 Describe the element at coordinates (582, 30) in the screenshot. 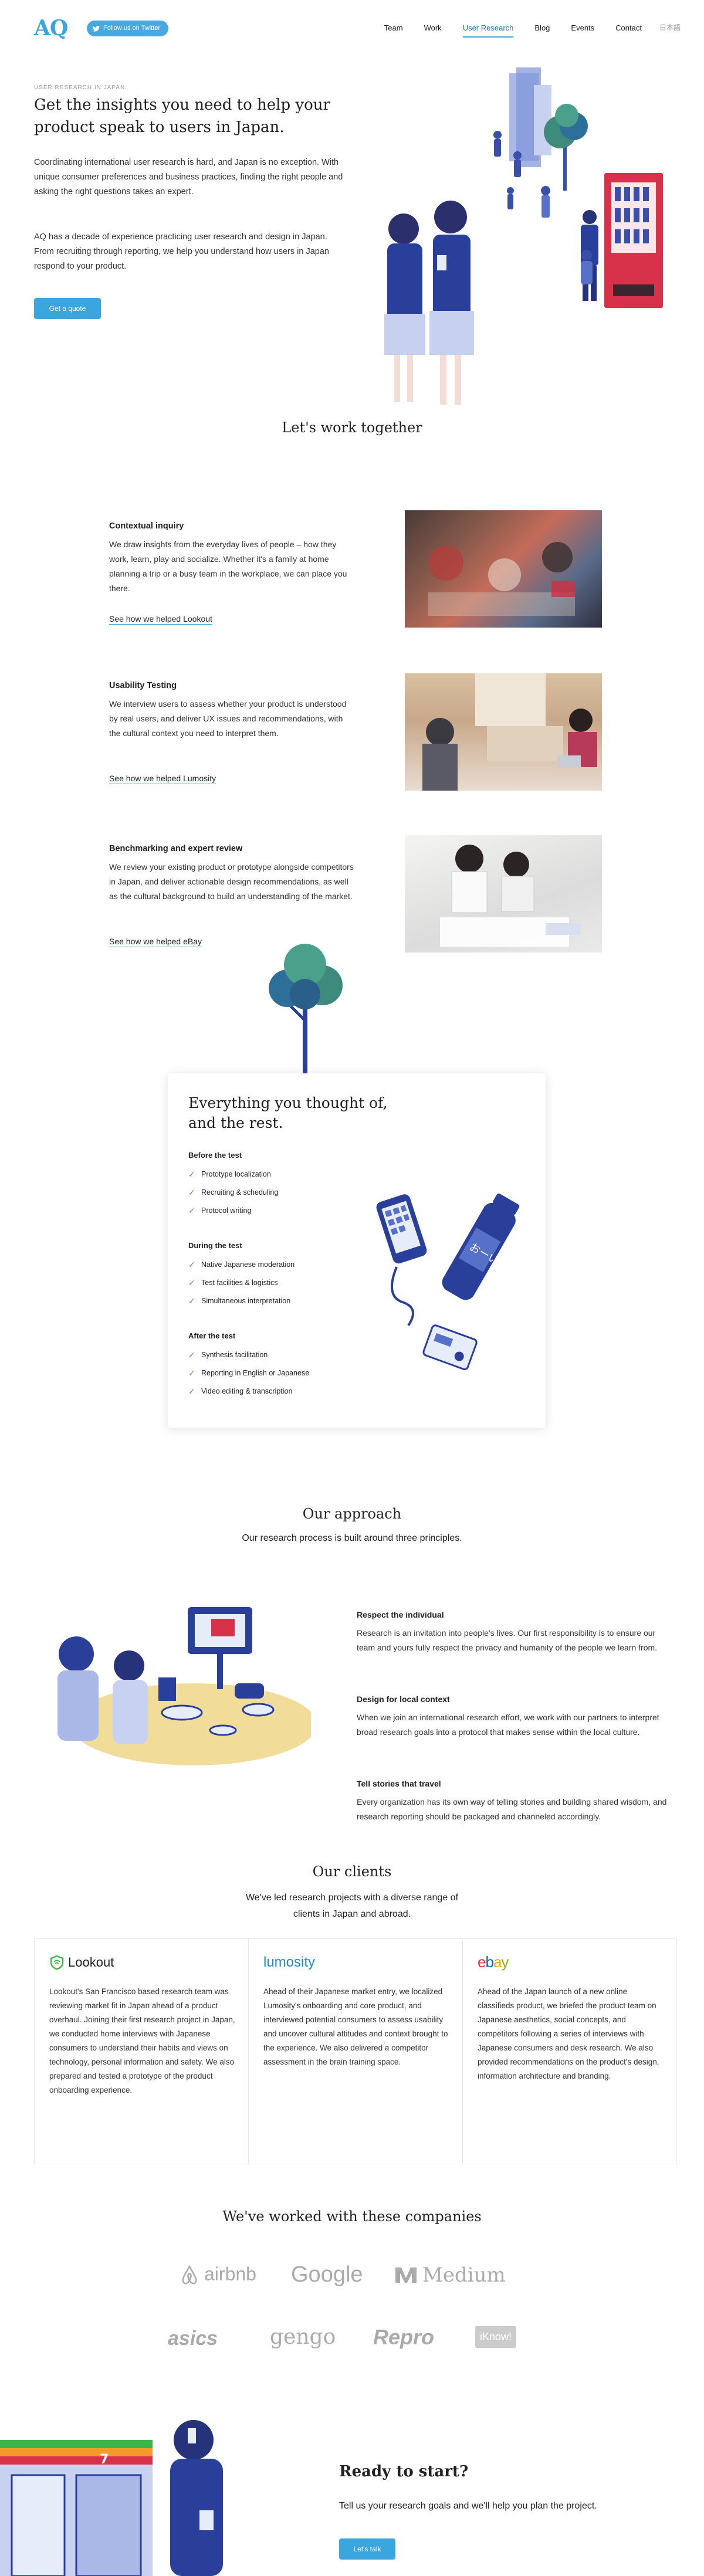

I see `nav-events: Events` at that location.